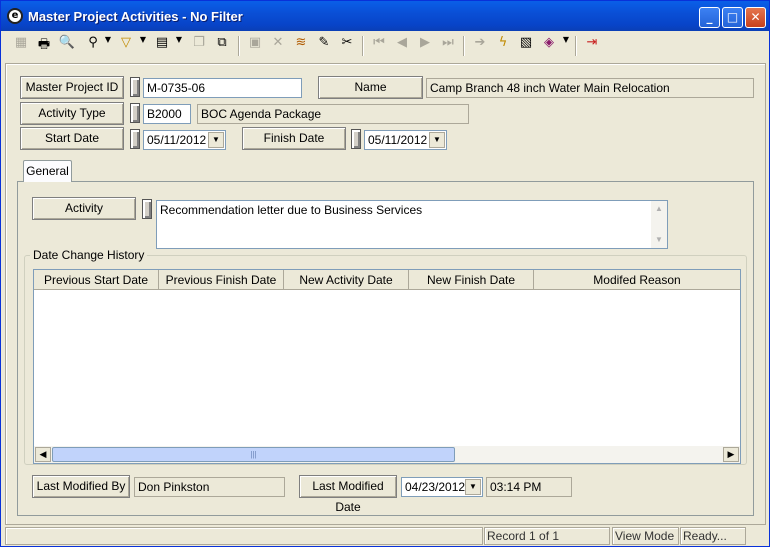  Describe the element at coordinates (179, 46) in the screenshot. I see `form-dropdown-icon: ▼` at that location.